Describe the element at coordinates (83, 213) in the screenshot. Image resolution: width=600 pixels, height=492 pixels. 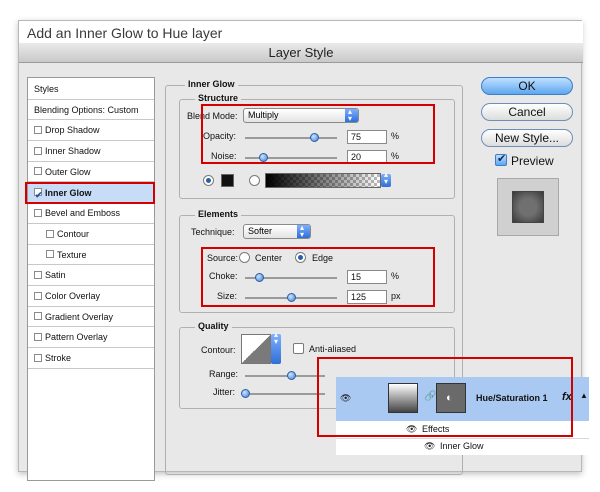
I see `style-item-label: Bevel and Emboss` at that location.